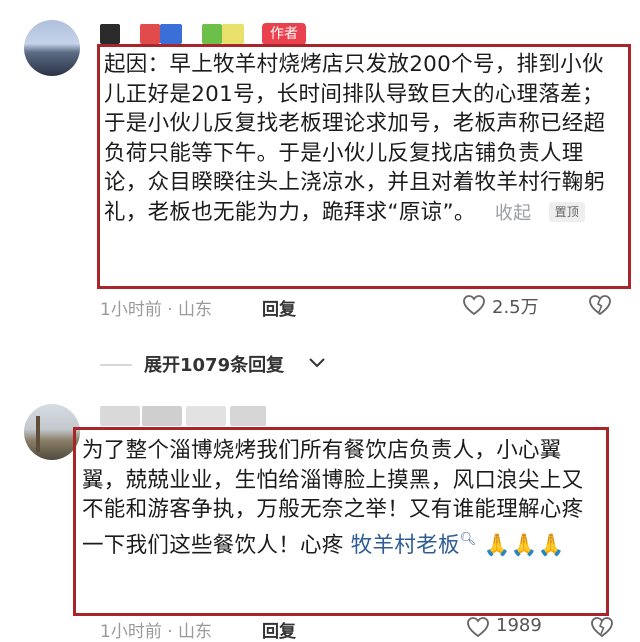  I want to click on chevron-down-icon, so click(317, 363).